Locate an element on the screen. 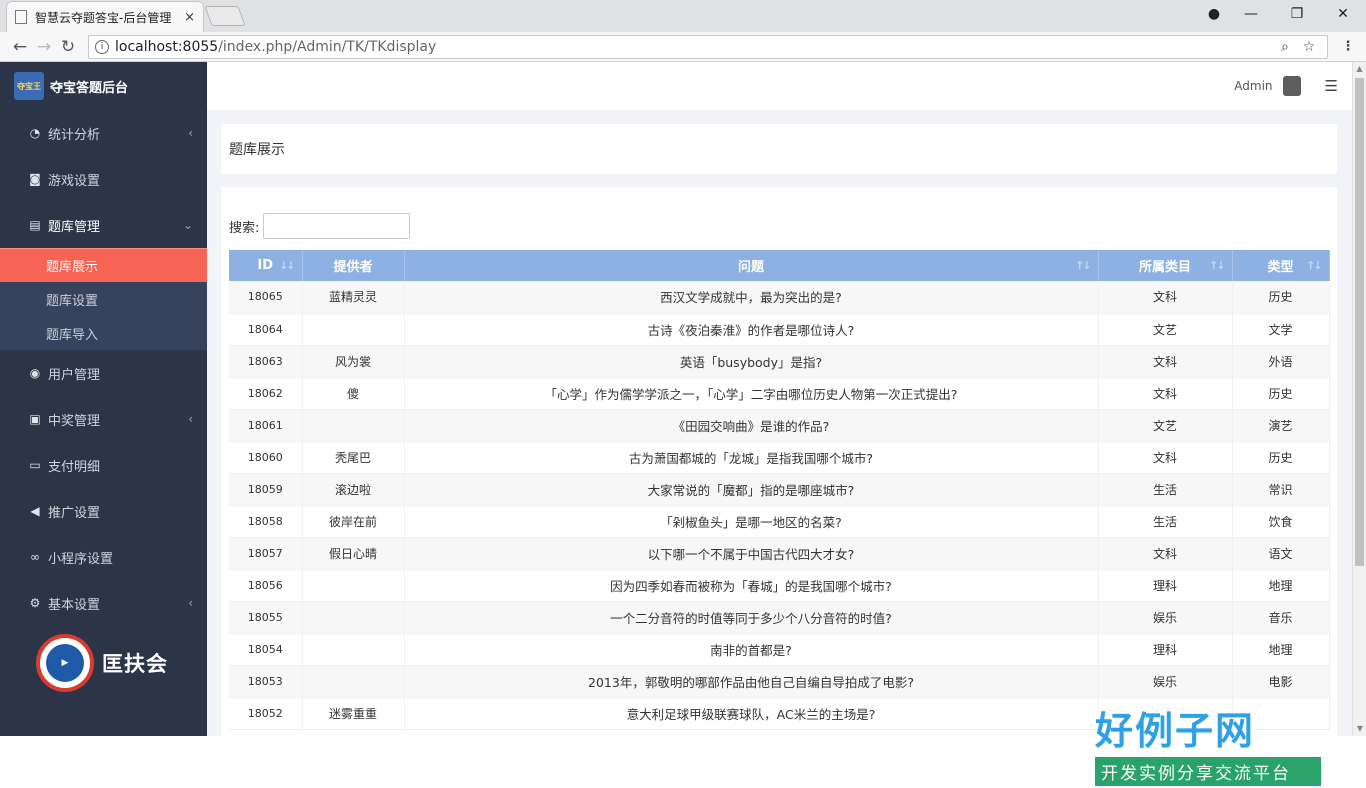 Image resolution: width=1366 pixels, height=788 pixels. table-row: 18056 因为四季如春而被称为「春城」的是我国哪个城市? 理科 地理 is located at coordinates (779, 585).